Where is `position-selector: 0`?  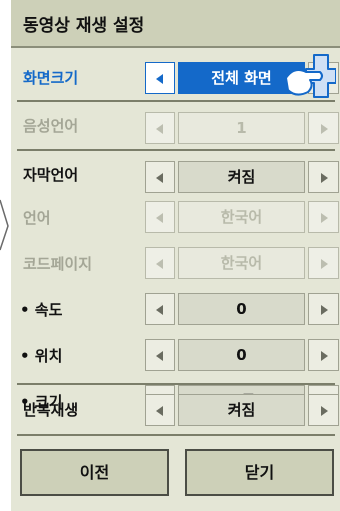 position-selector: 0 is located at coordinates (242, 355).